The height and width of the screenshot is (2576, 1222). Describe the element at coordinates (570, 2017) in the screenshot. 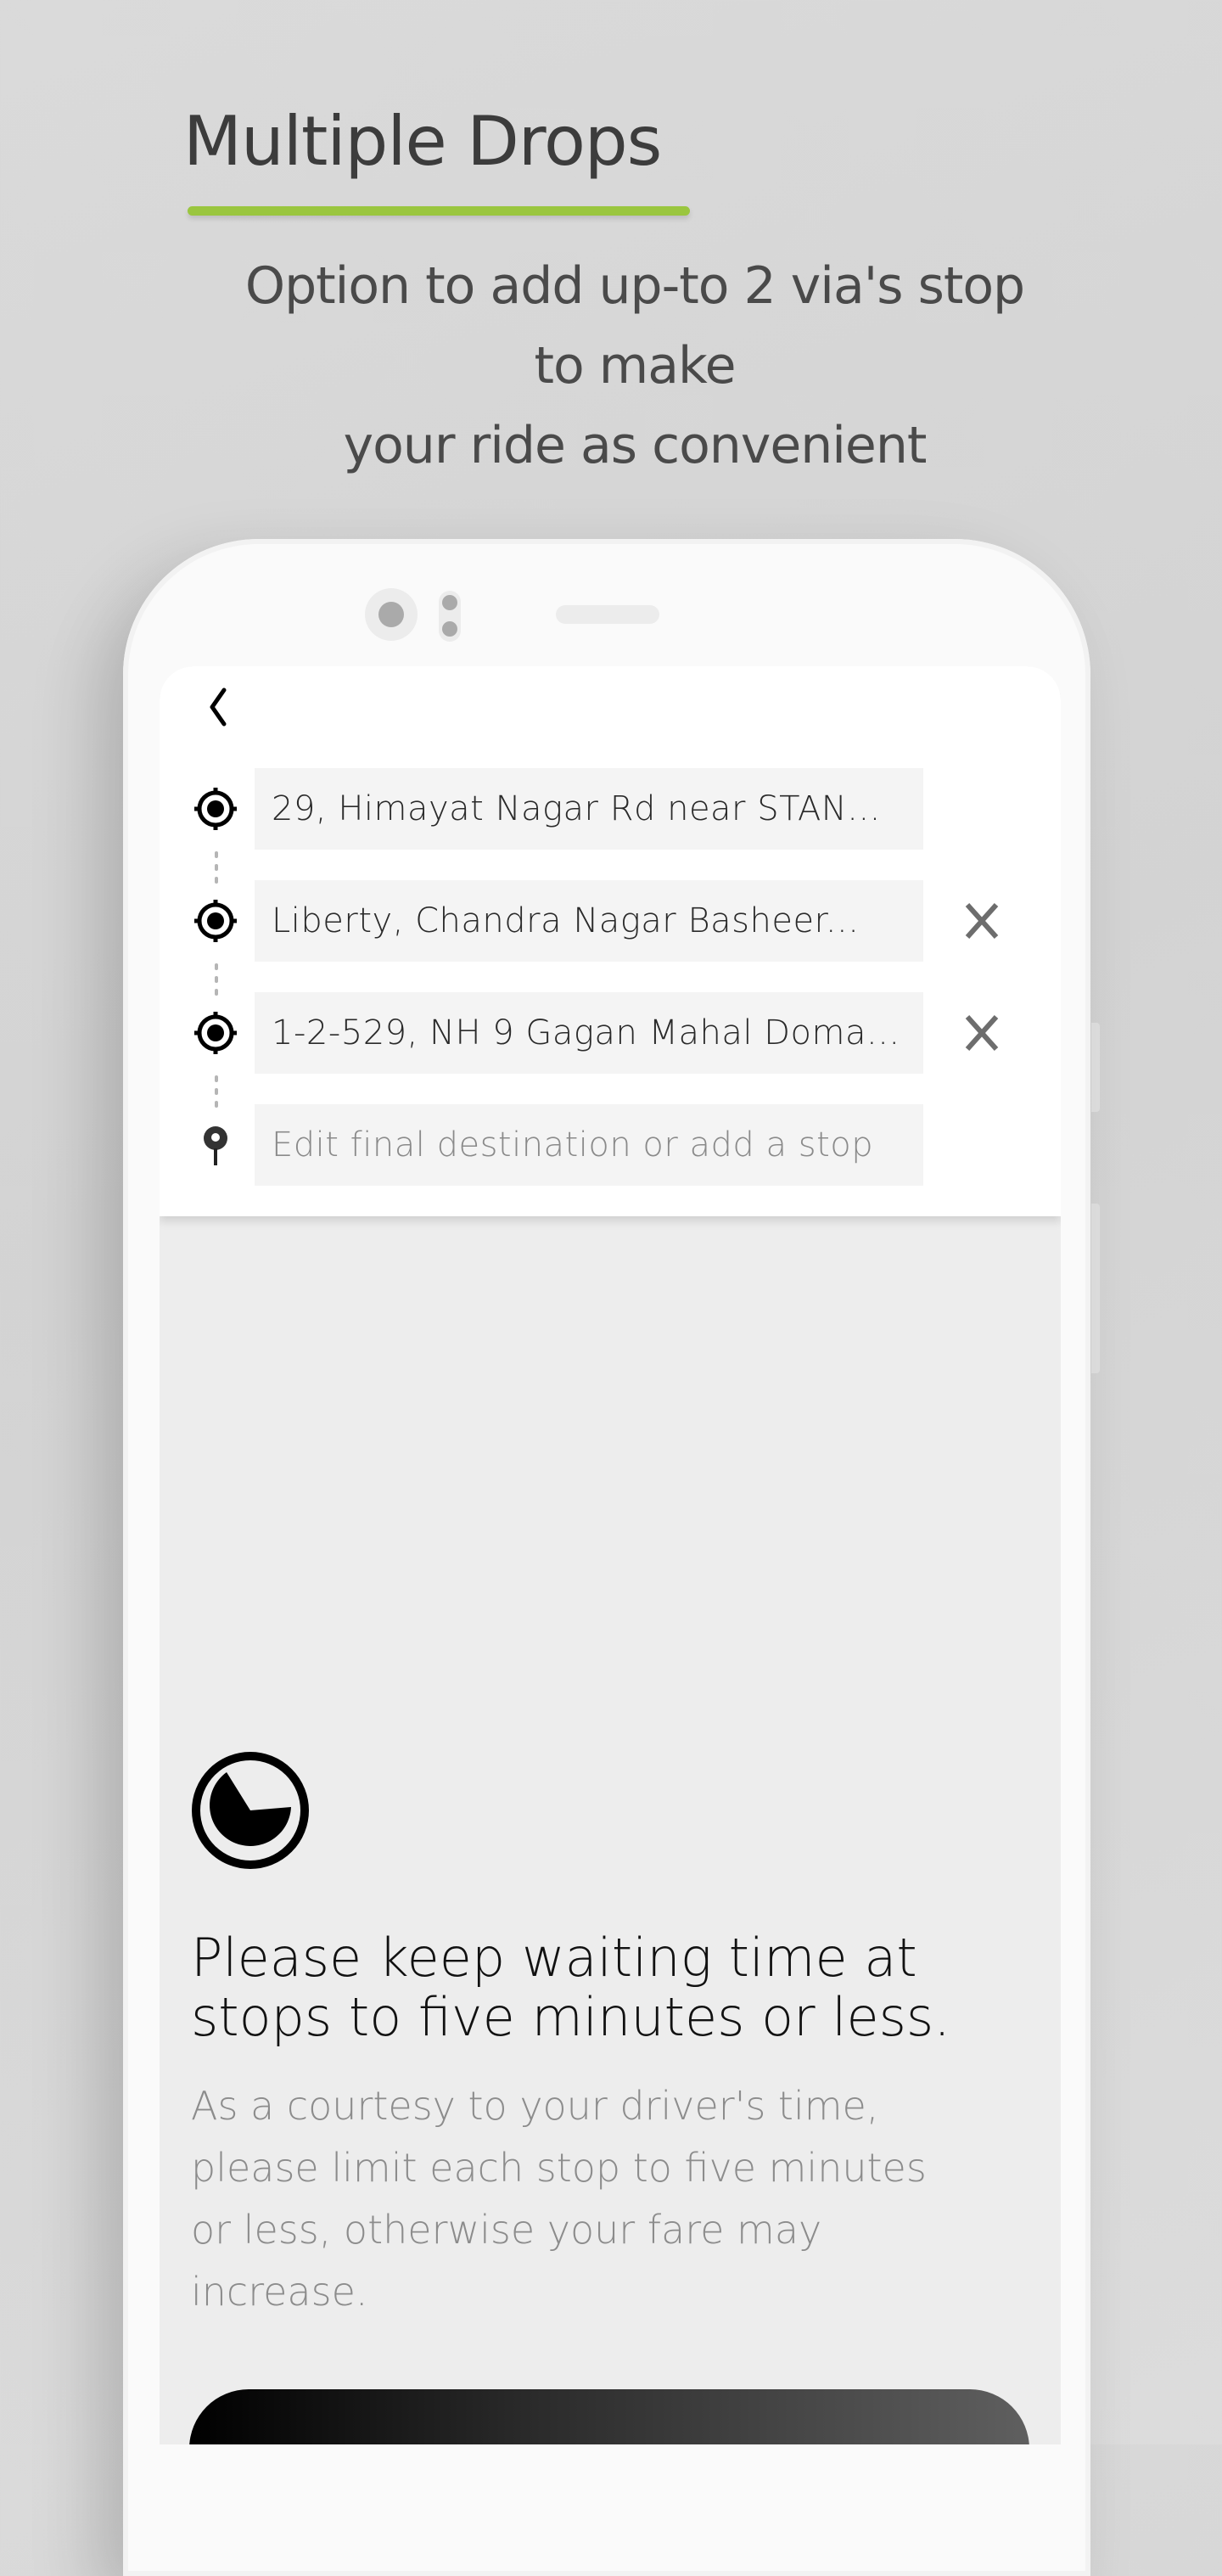

I see `notice-heading-line: stops to five minutes or less.` at that location.